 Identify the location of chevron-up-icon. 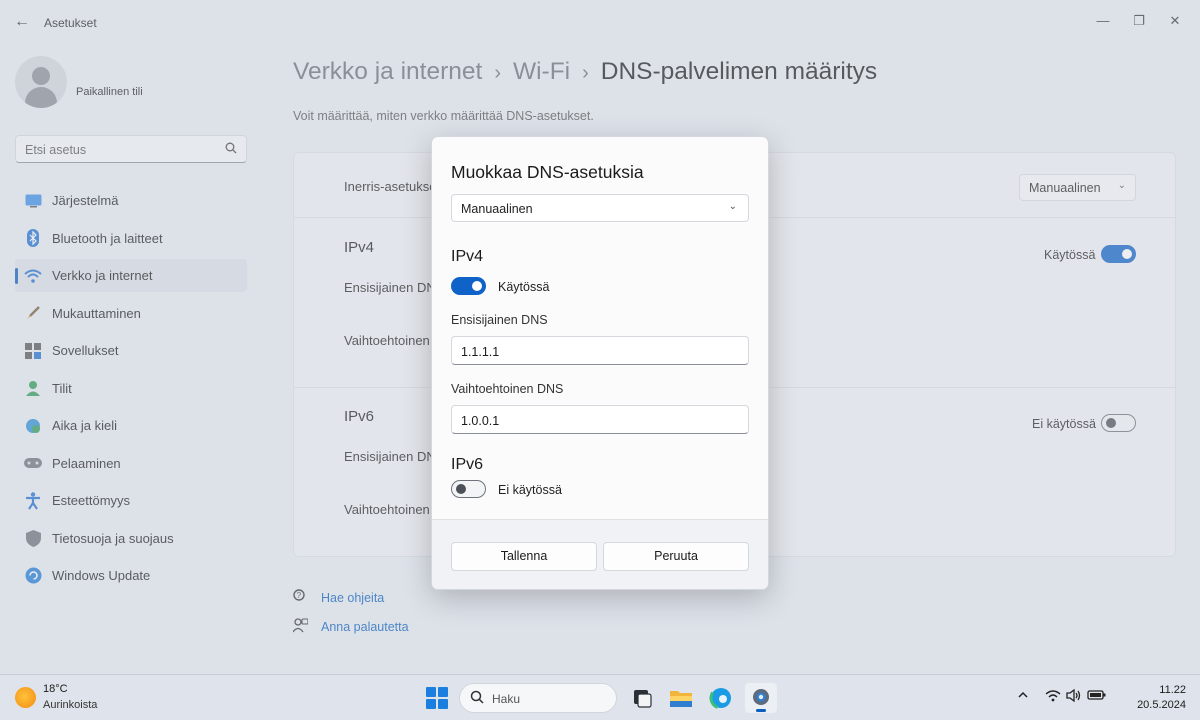
(1023, 696).